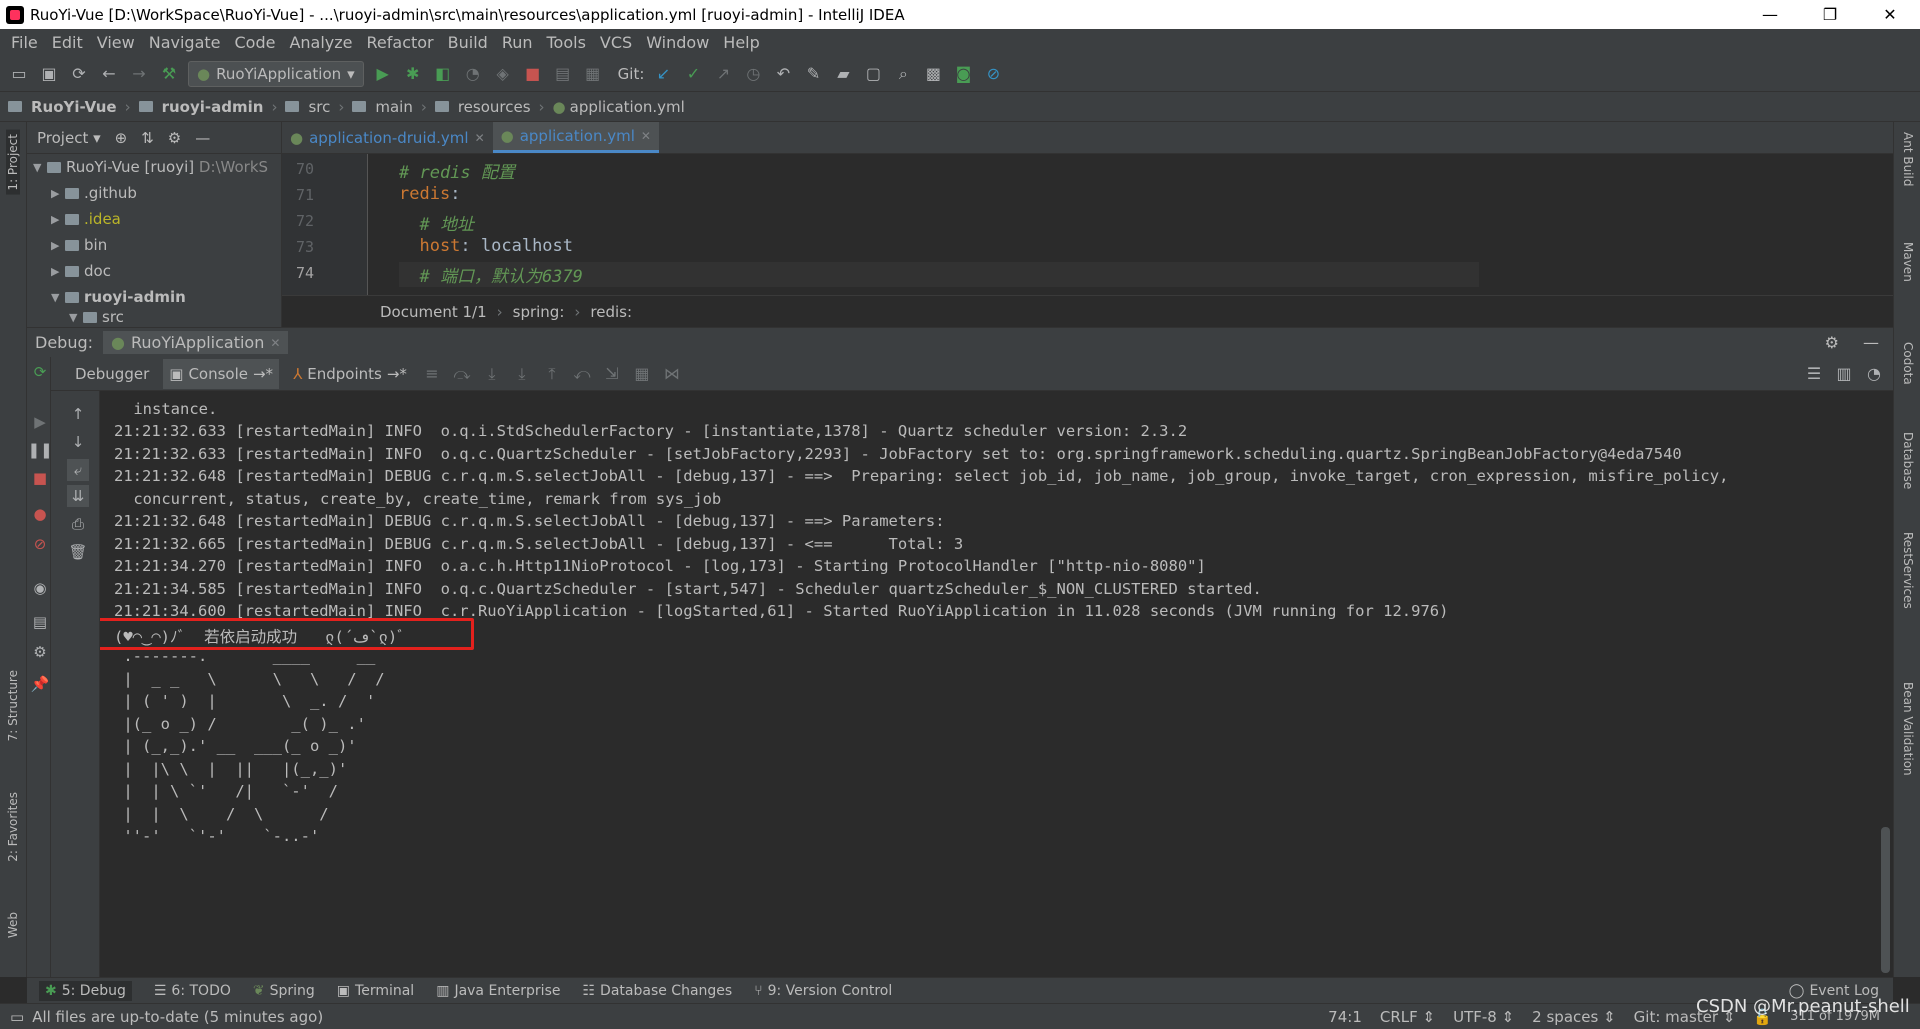 This screenshot has height=1029, width=1920. I want to click on status-layout-icon: ▭, so click(17, 1017).